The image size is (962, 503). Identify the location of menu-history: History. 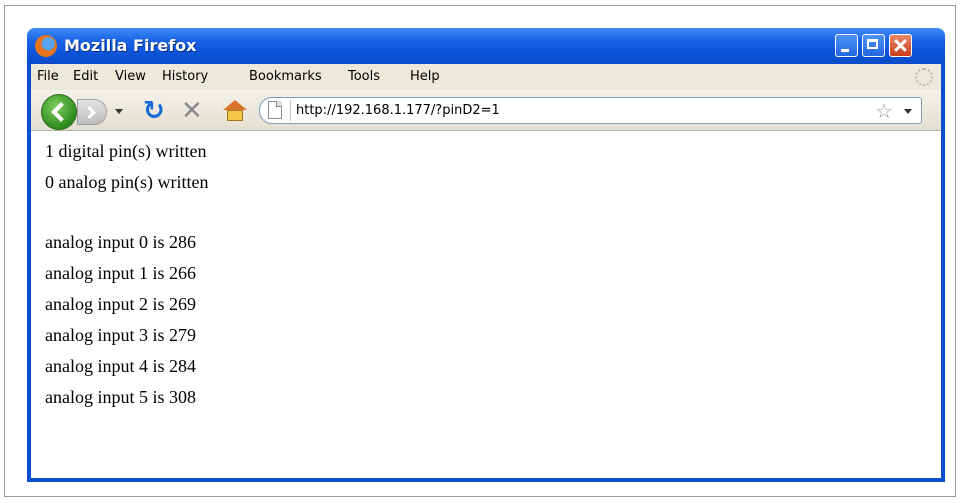
(185, 76).